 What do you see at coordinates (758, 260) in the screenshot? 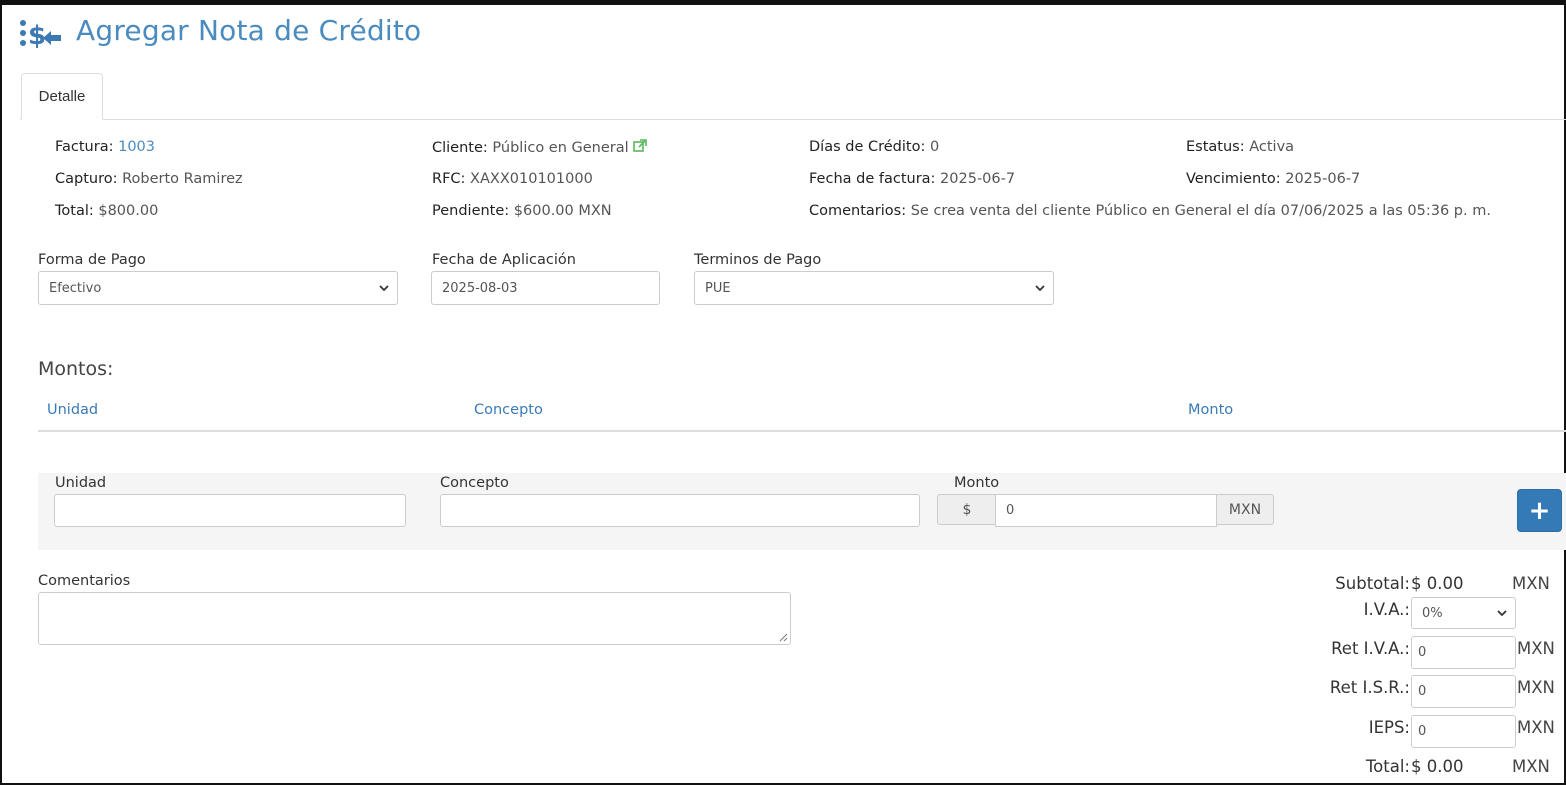
I see `terminos-pago-label: Terminos de Pago` at bounding box center [758, 260].